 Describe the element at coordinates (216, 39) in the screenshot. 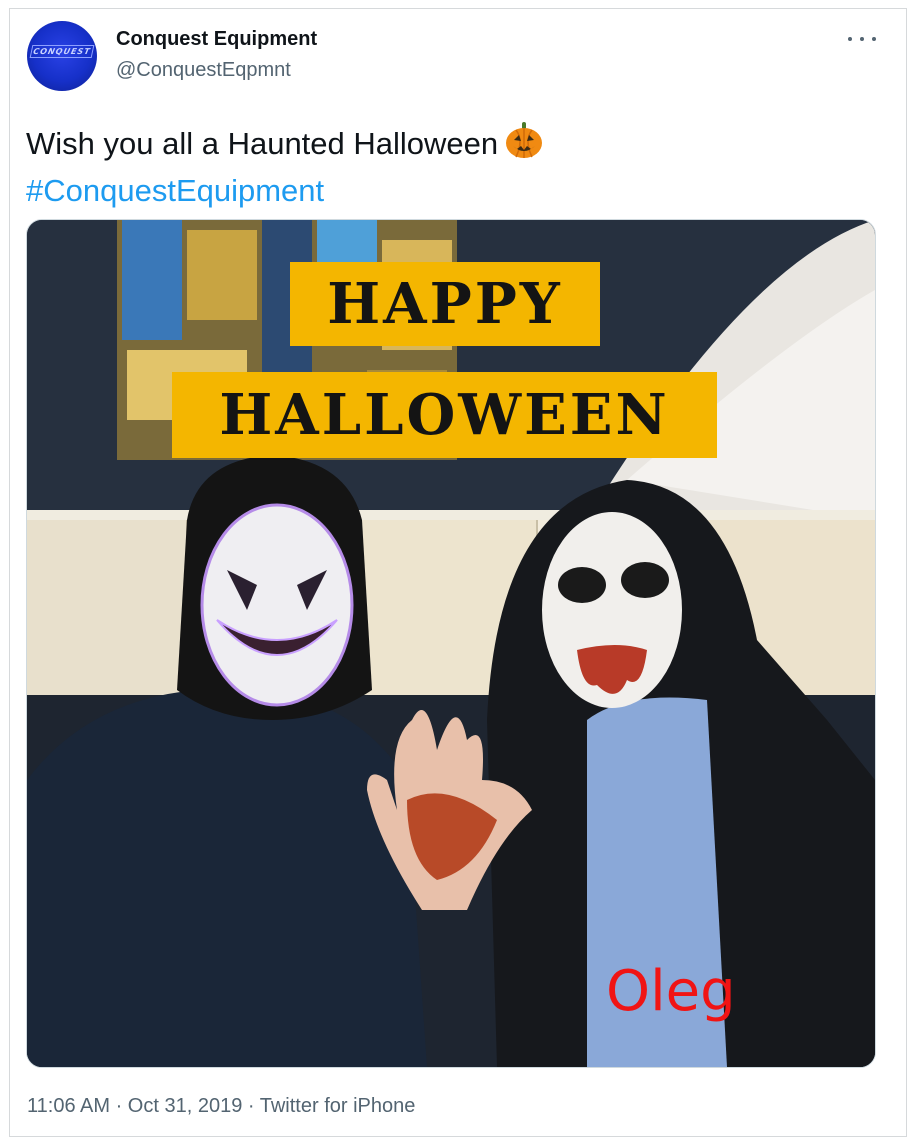

I see `author-name: Conquest Equipment` at that location.